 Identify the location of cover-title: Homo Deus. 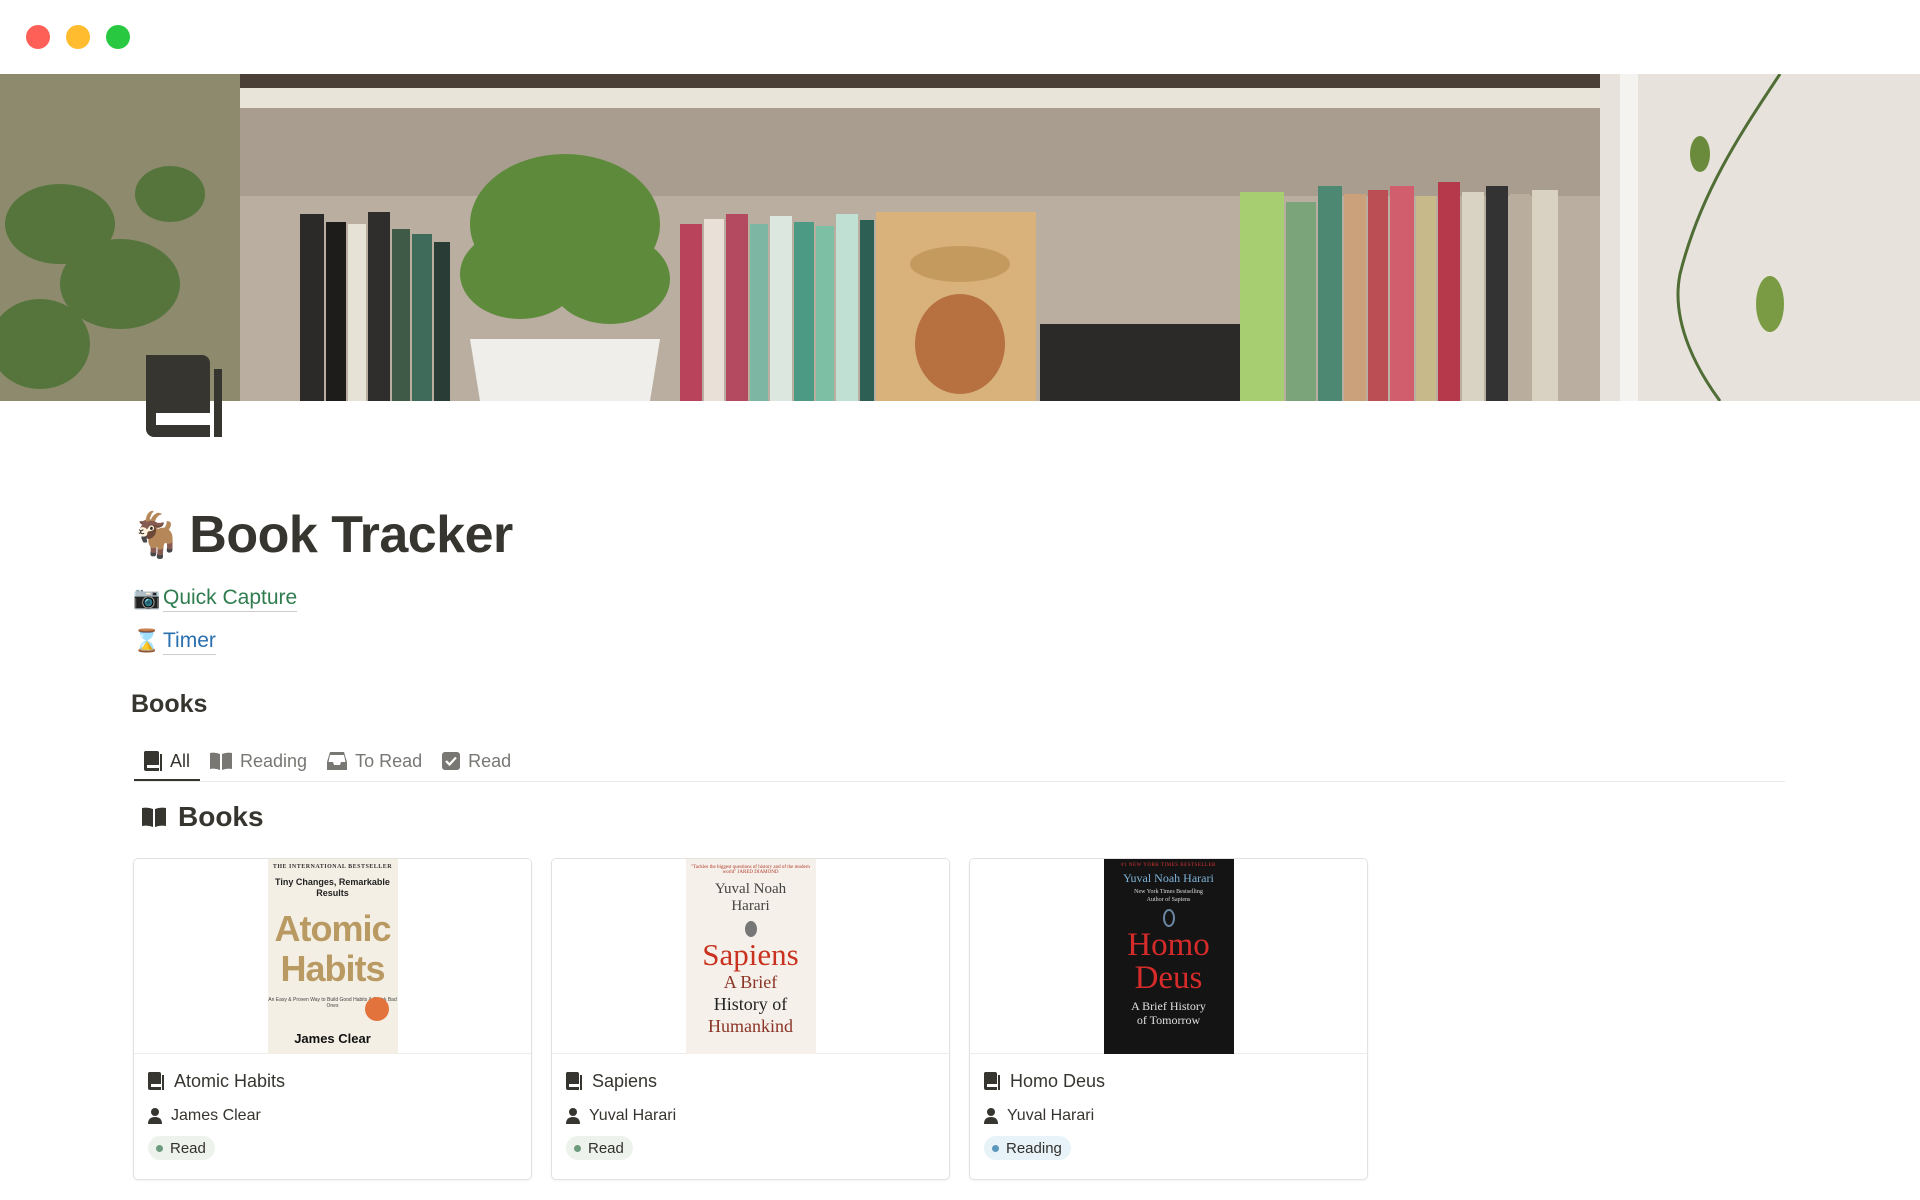
(1169, 962).